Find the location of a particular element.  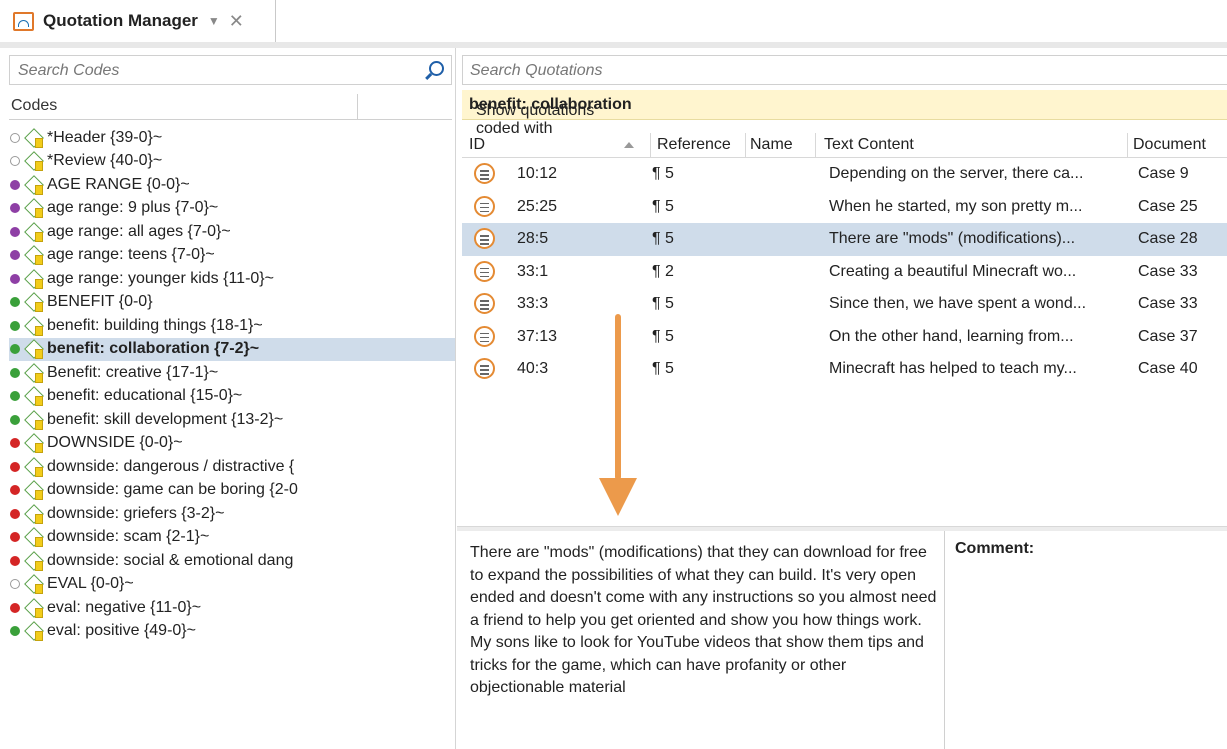

arrow-annotation-shaft is located at coordinates (618, 397).